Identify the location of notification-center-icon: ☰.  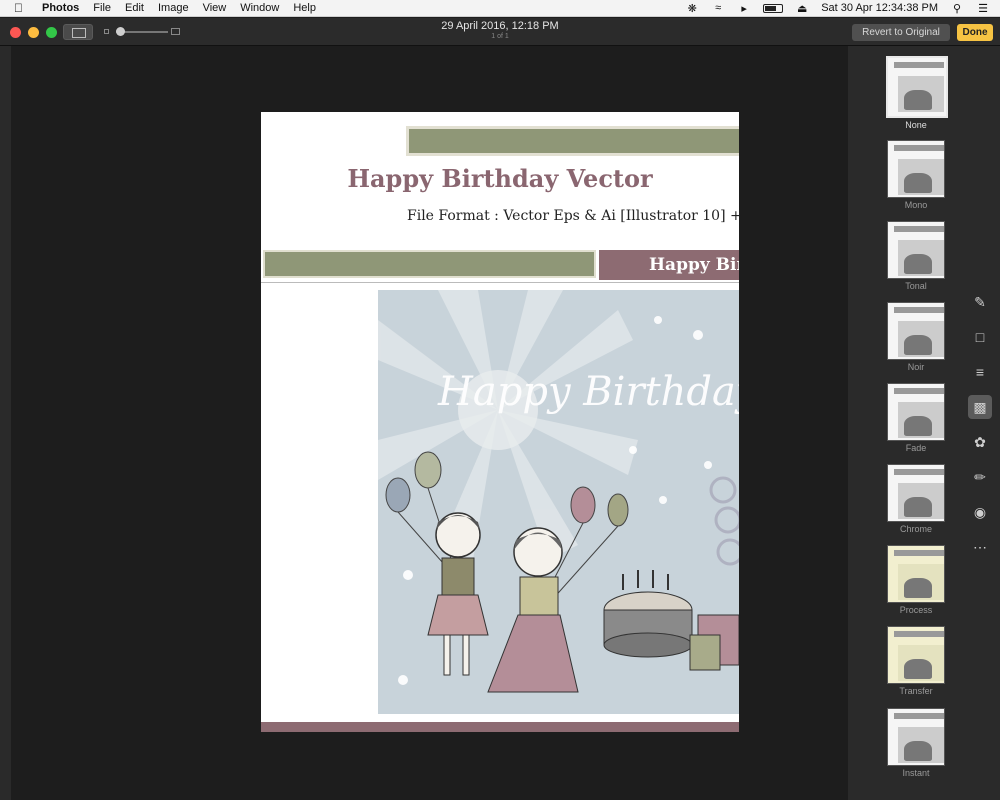
(983, 8).